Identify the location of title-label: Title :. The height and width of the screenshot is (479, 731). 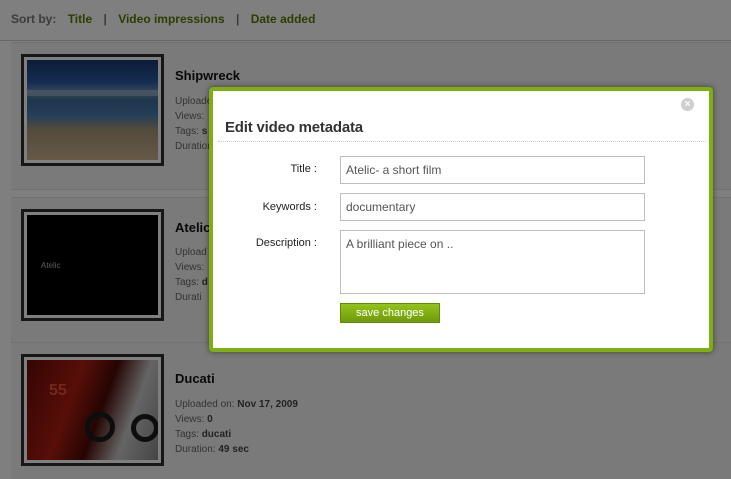
(304, 169).